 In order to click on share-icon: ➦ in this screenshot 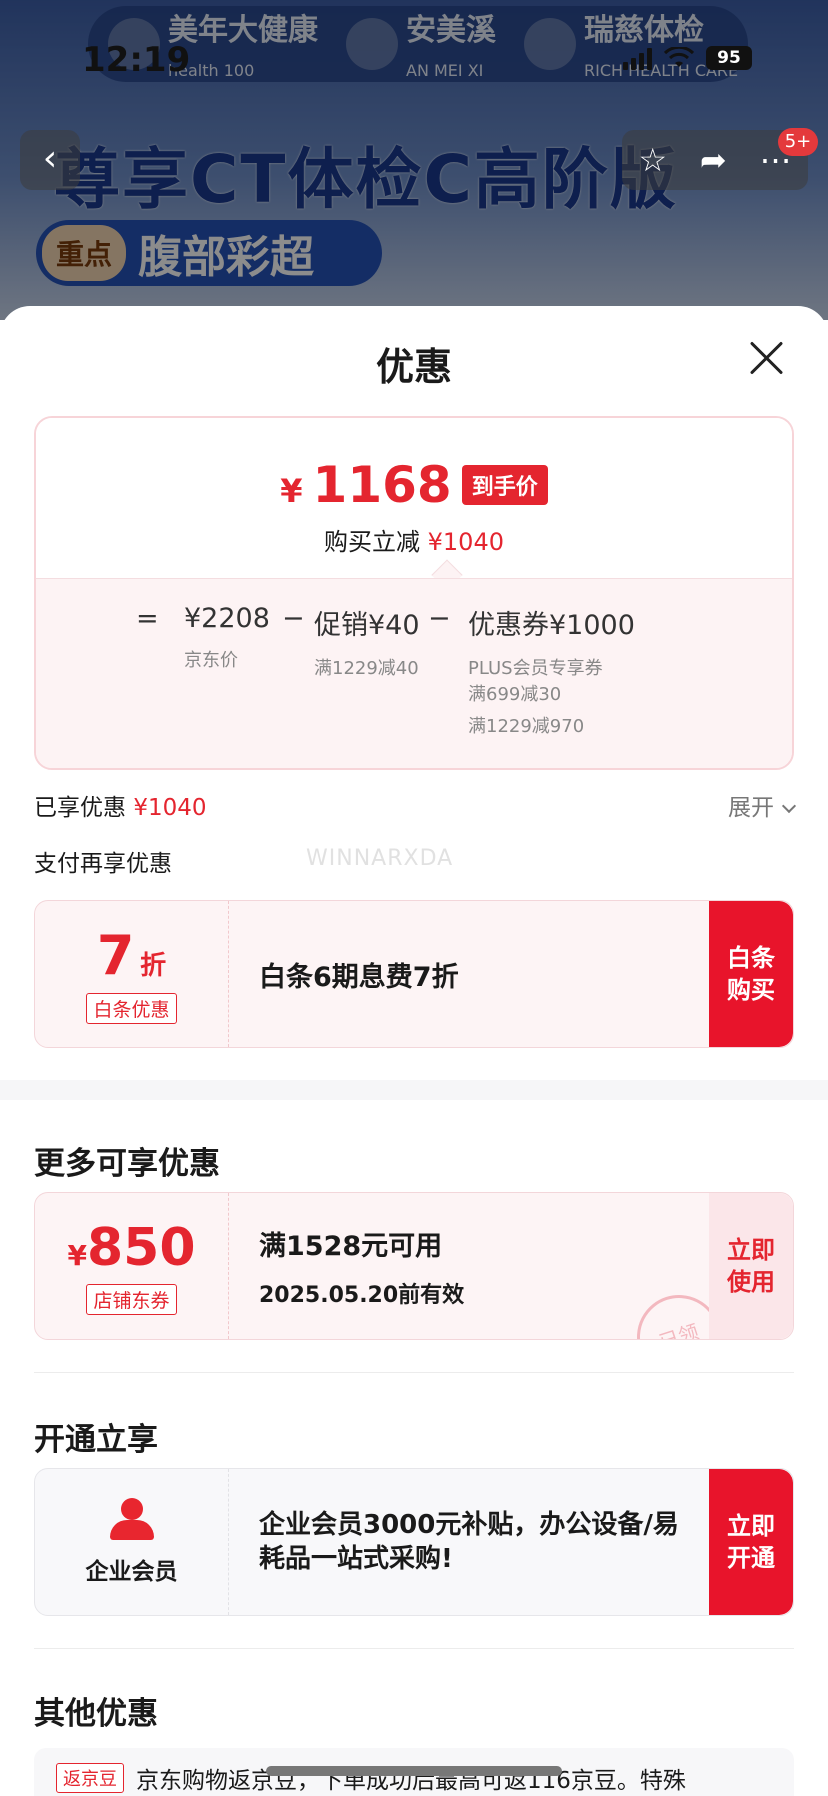, I will do `click(713, 160)`.